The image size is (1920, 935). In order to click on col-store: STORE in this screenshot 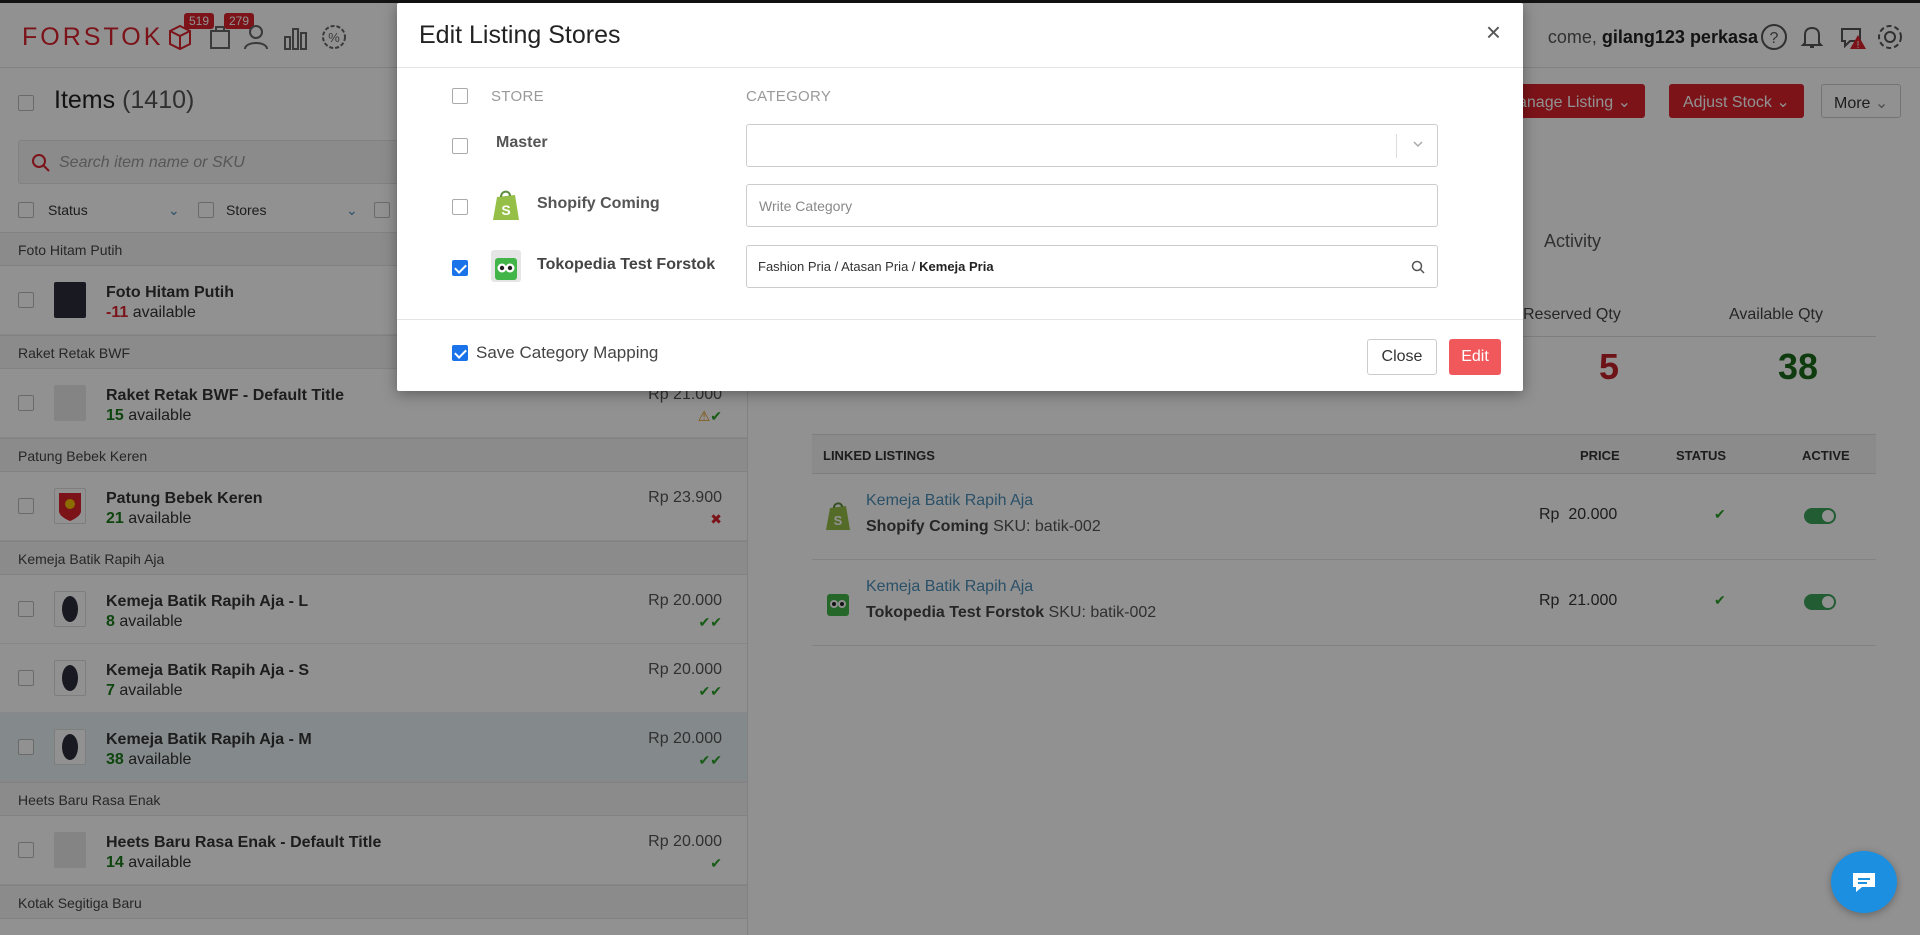, I will do `click(517, 96)`.